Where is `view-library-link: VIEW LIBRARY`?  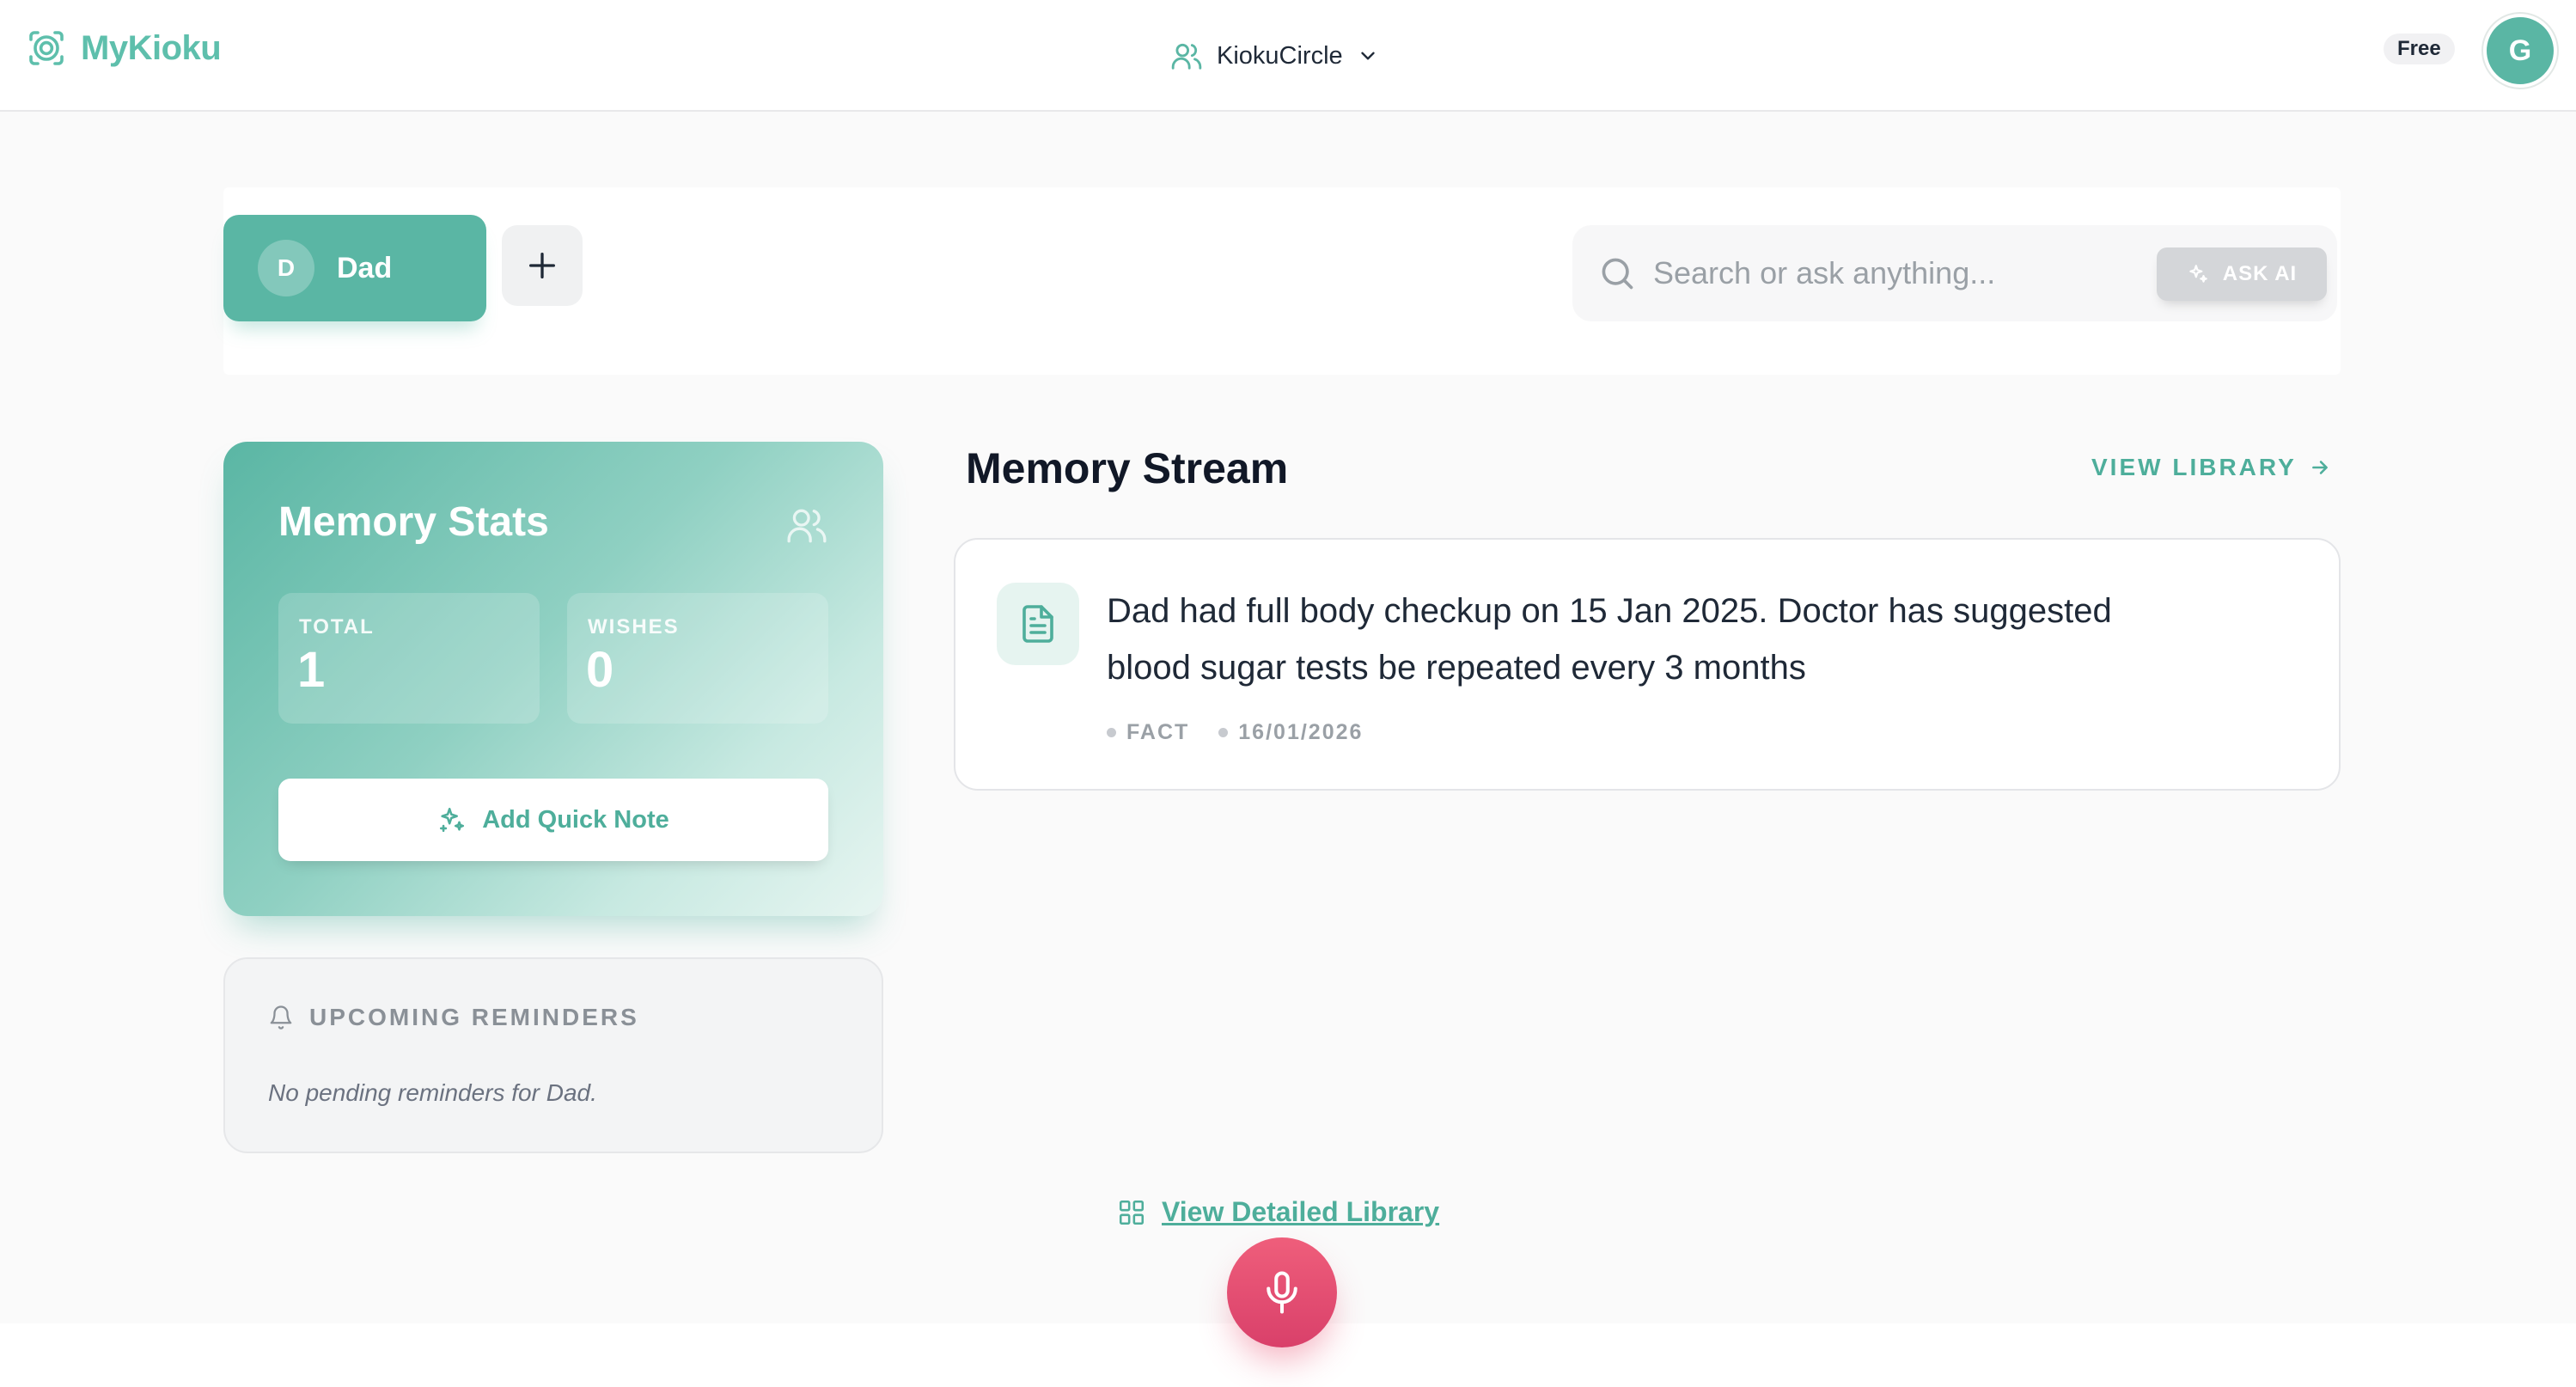
view-library-link: VIEW LIBRARY is located at coordinates (2211, 468).